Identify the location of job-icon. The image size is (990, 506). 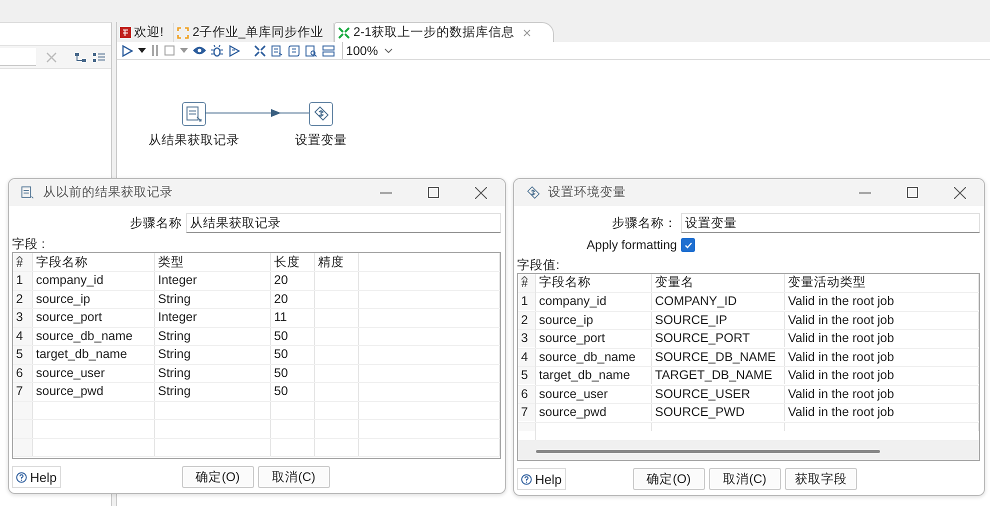
(183, 32).